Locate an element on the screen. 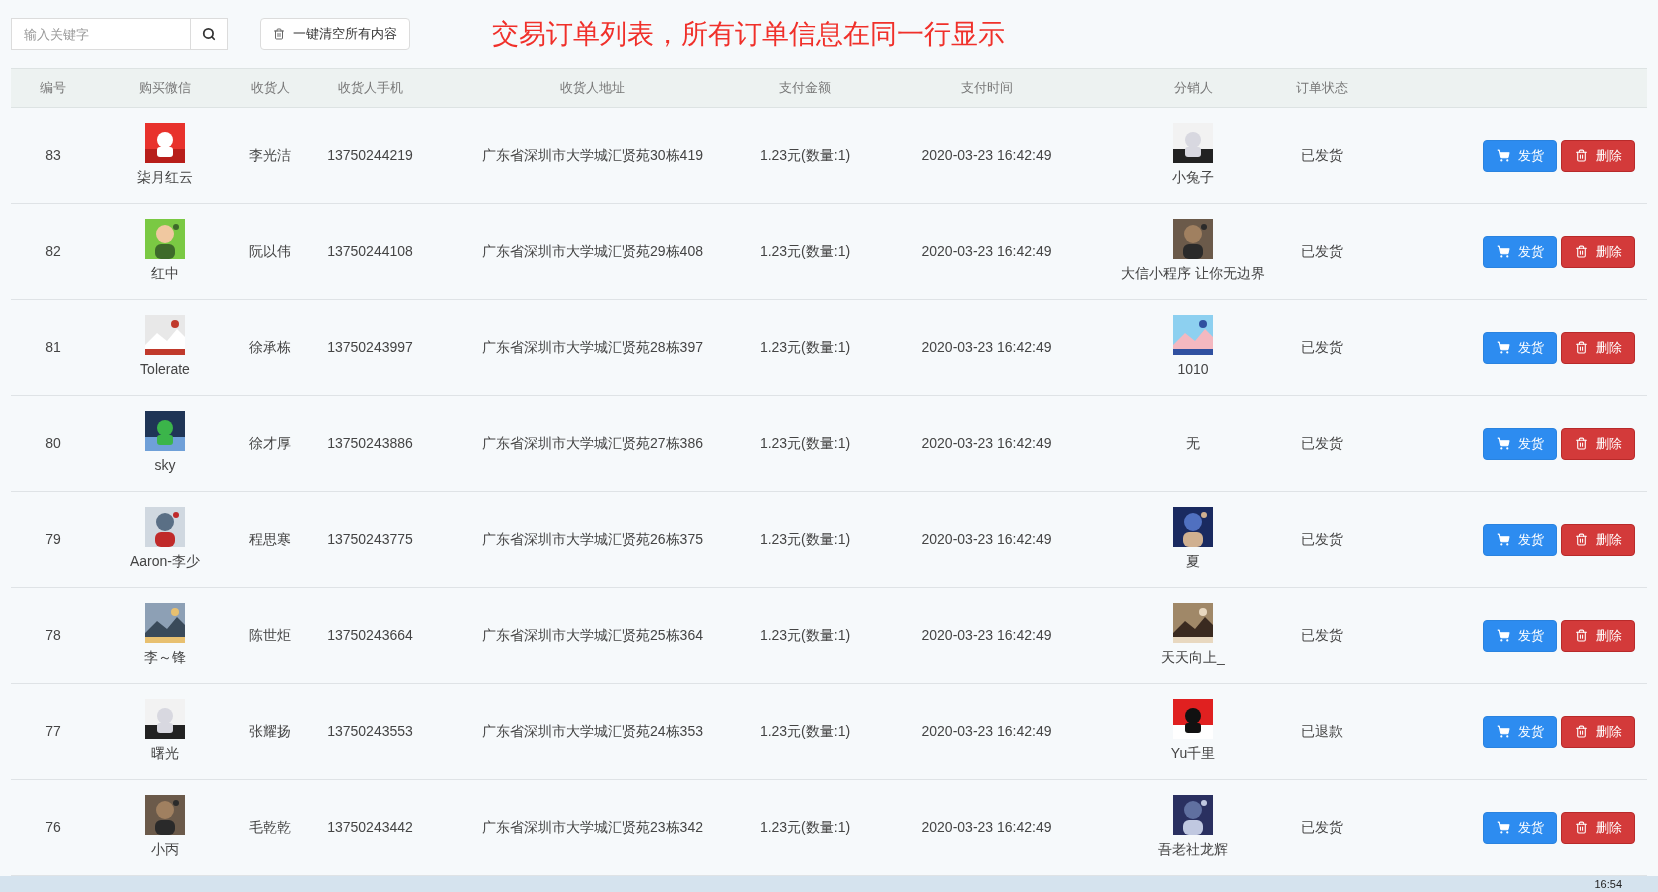 This screenshot has height=892, width=1658. order-number: 80 is located at coordinates (53, 443).